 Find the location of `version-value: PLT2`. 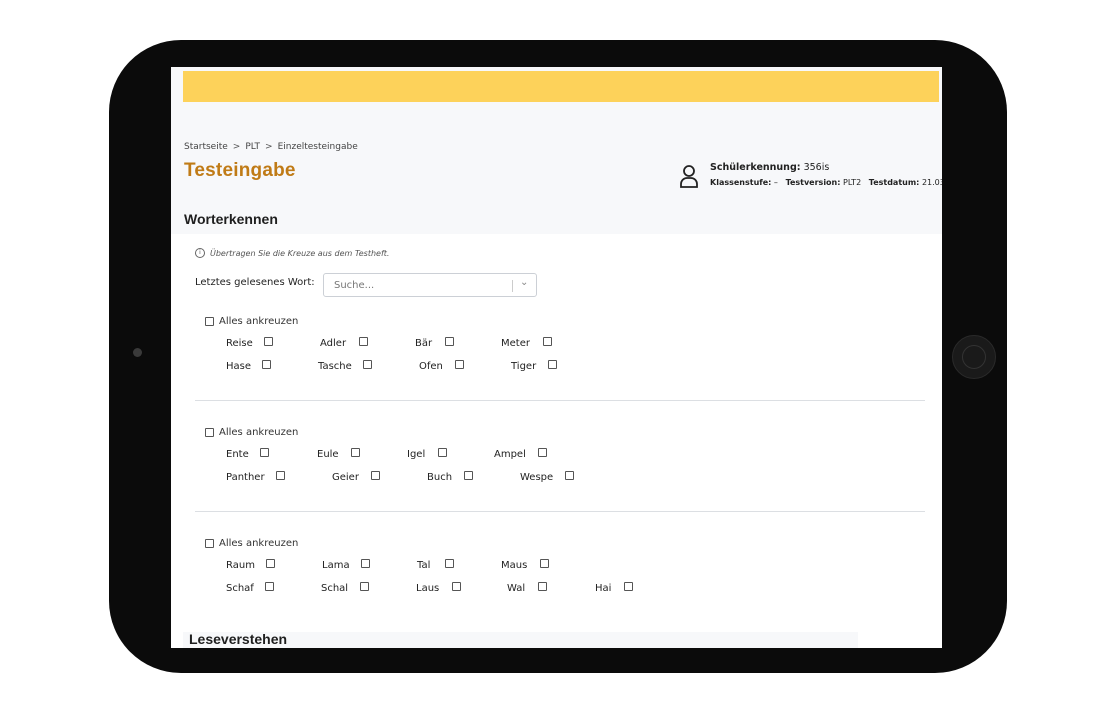

version-value: PLT2 is located at coordinates (852, 182).